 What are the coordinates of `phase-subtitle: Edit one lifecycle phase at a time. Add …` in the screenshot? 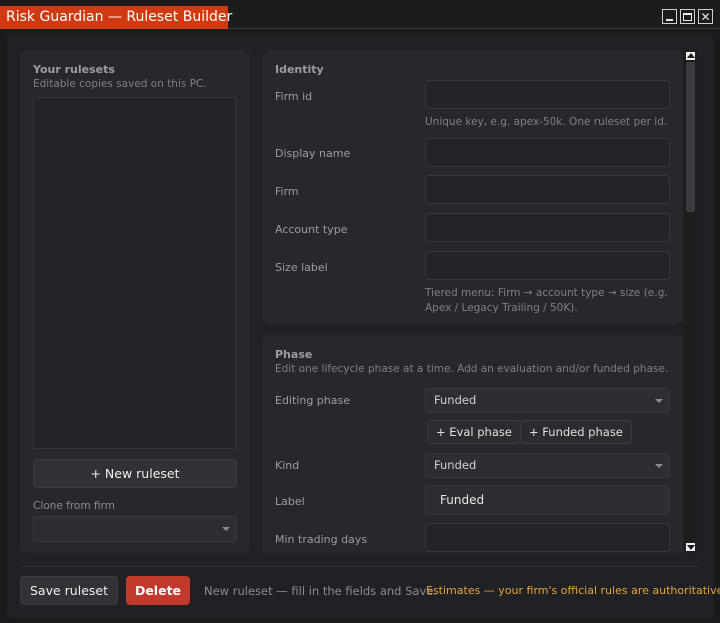 It's located at (472, 369).